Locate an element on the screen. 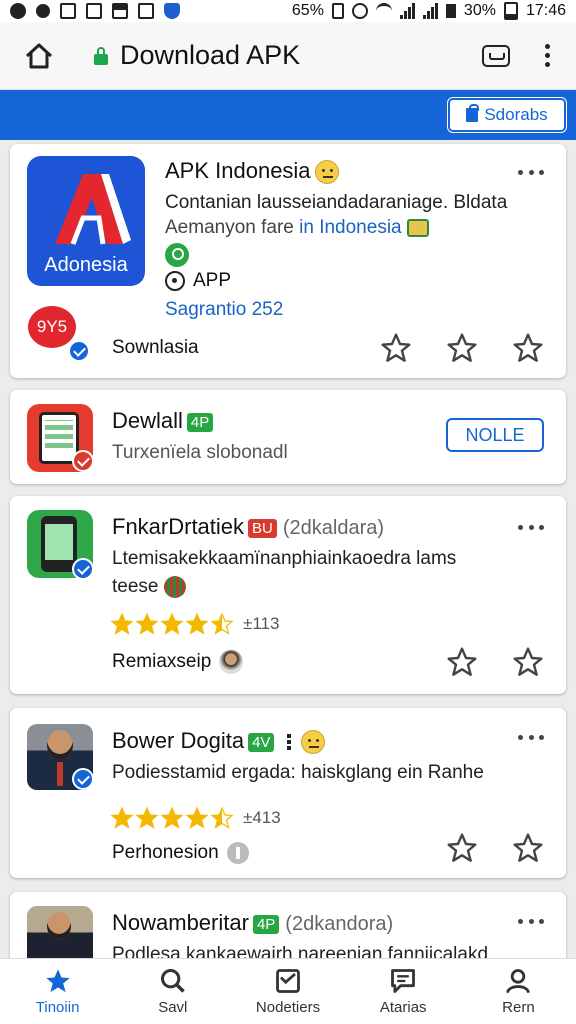 The image size is (576, 1024). app-name: FnkarDrtatiek BU (2dkaldara) is located at coordinates (248, 527).